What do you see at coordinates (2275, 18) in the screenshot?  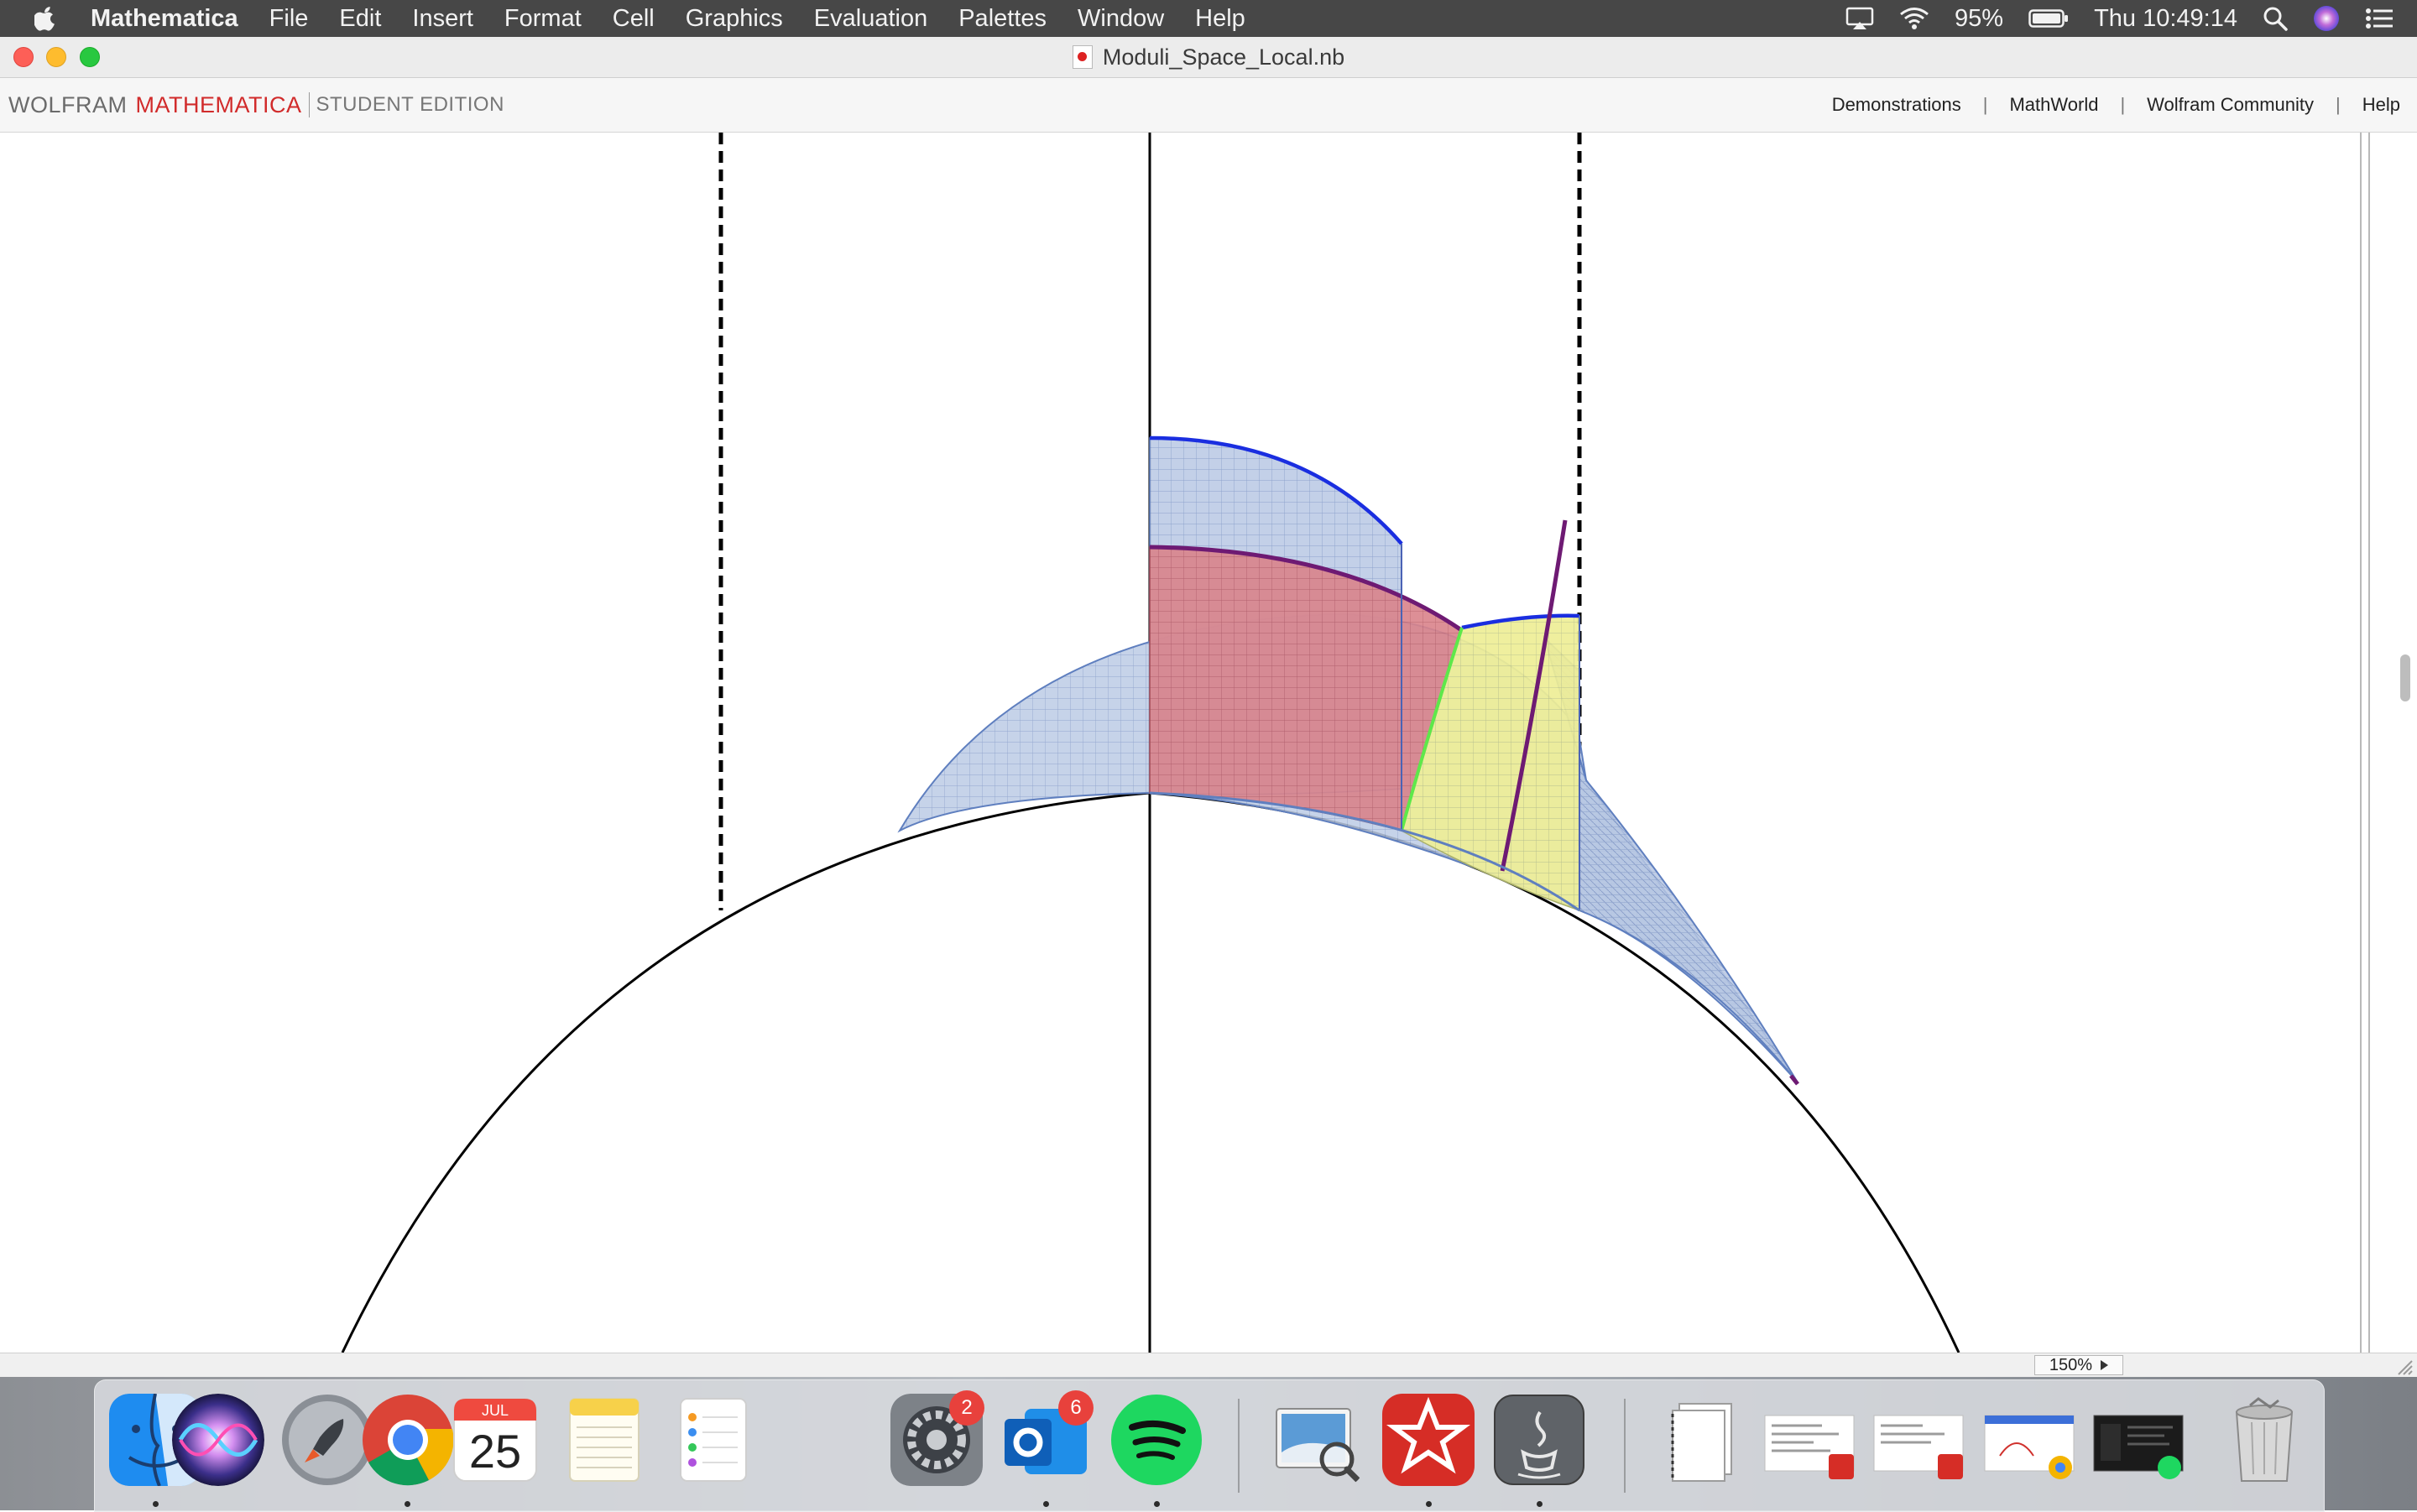 I see `spotlight-search-icon` at bounding box center [2275, 18].